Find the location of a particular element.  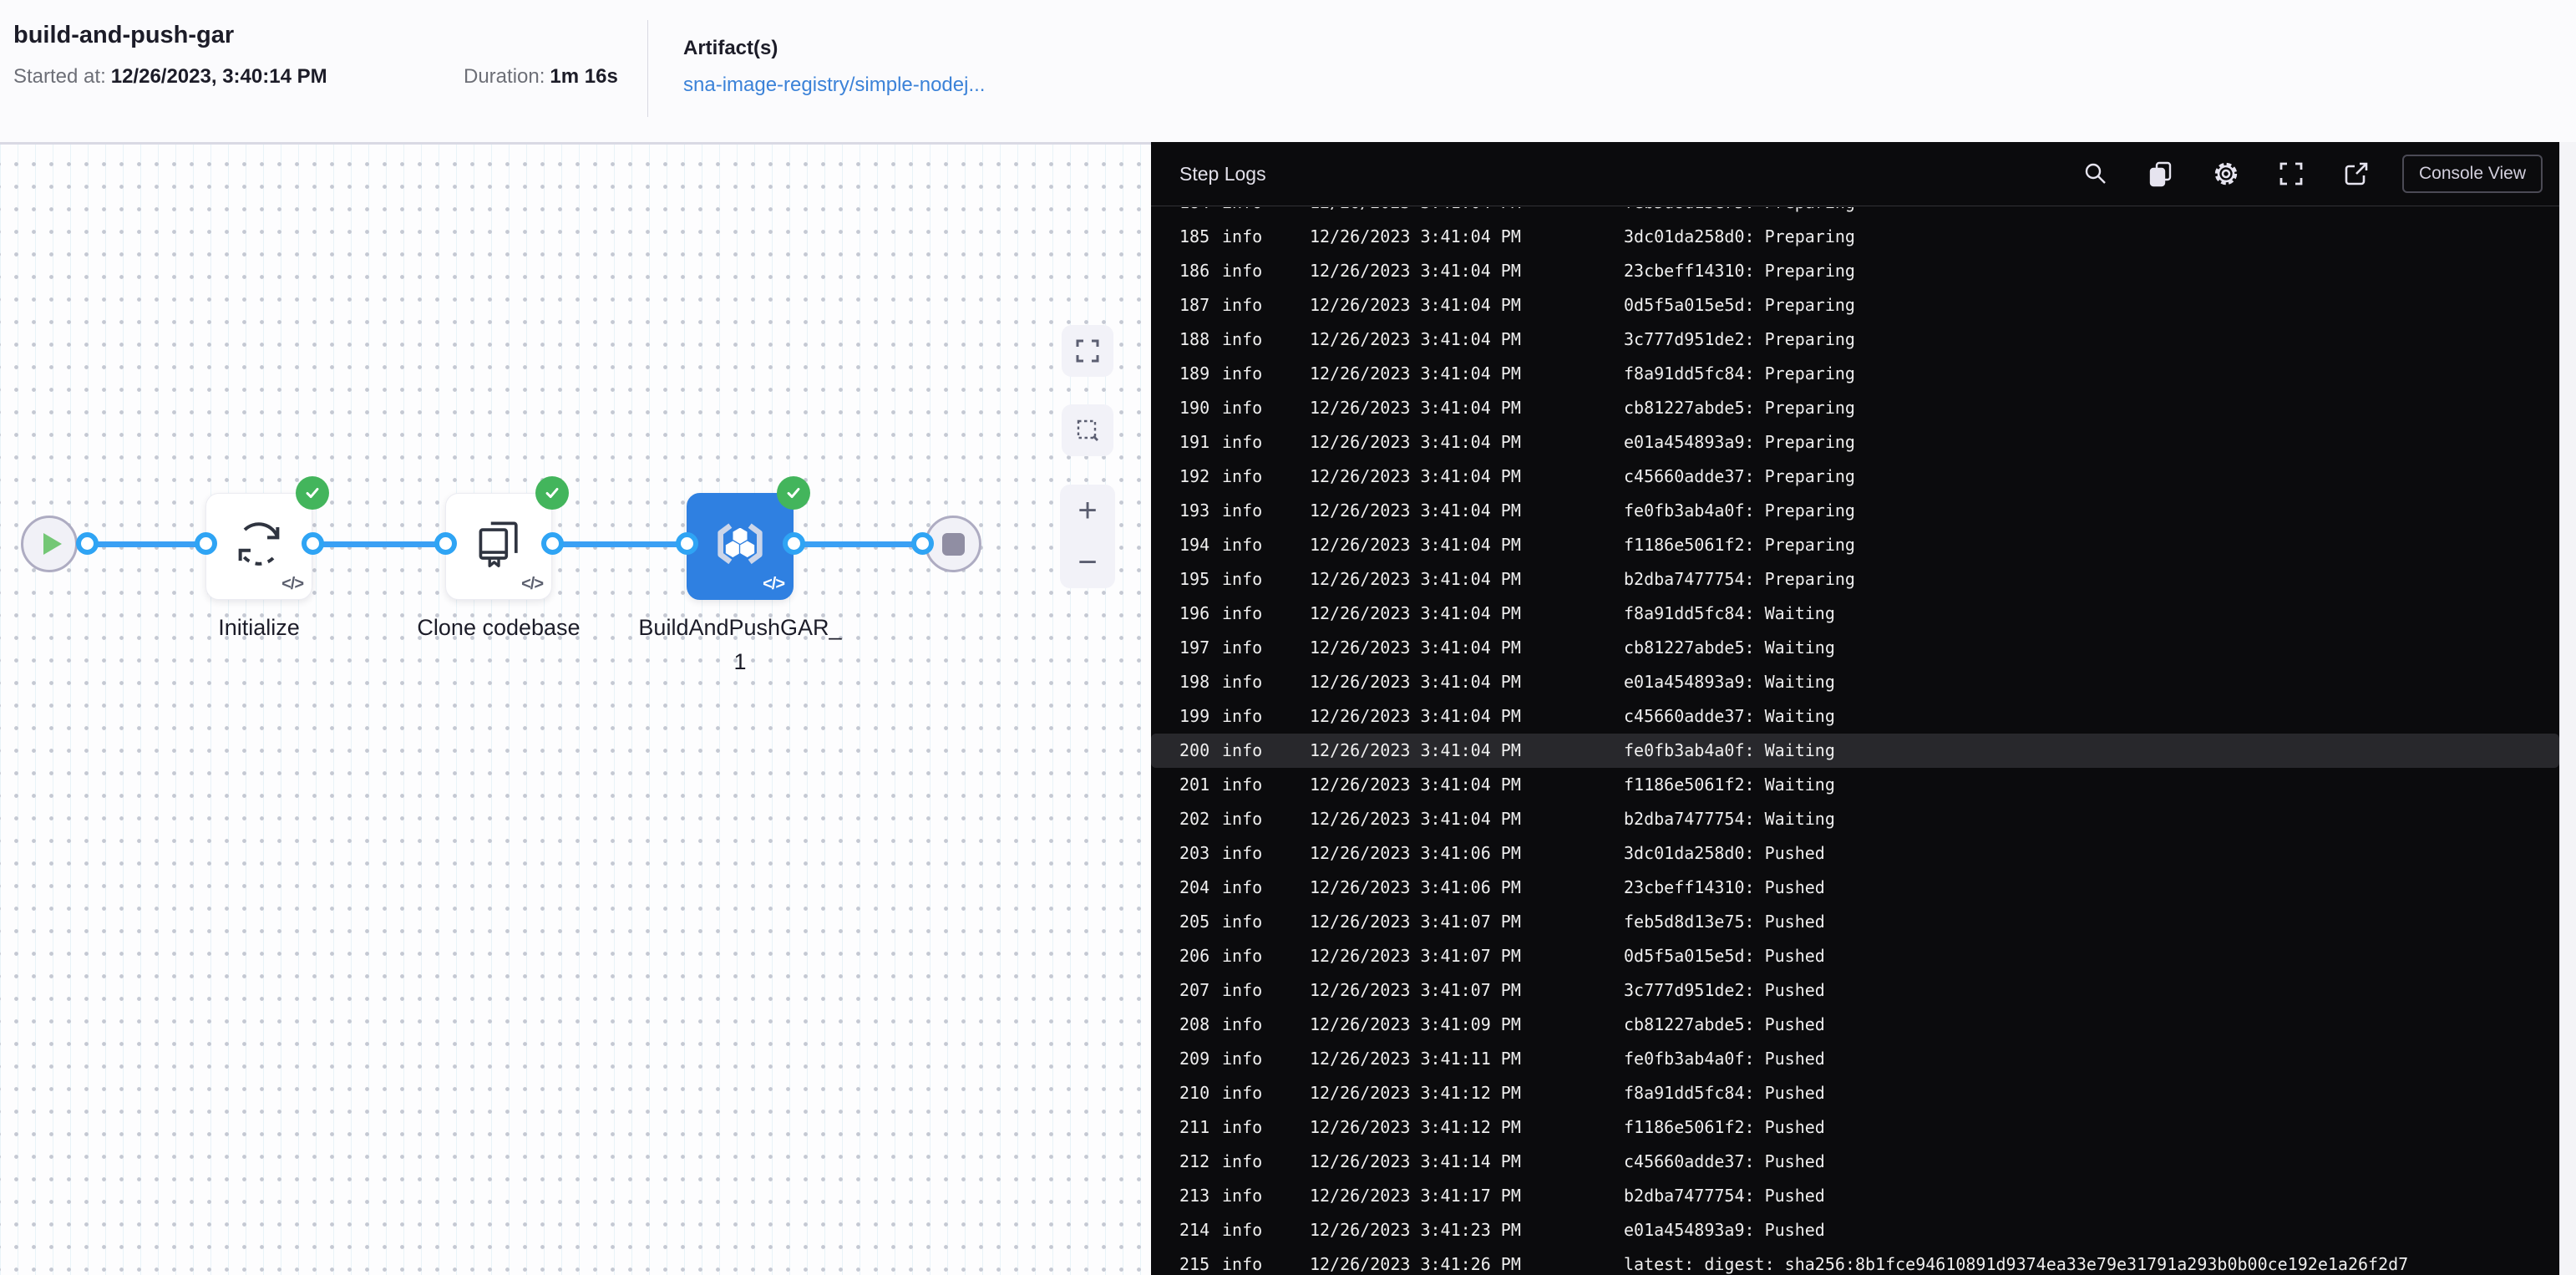

log-timestamp: 12/26/2023 3:41:09 PM is located at coordinates (1415, 1024).